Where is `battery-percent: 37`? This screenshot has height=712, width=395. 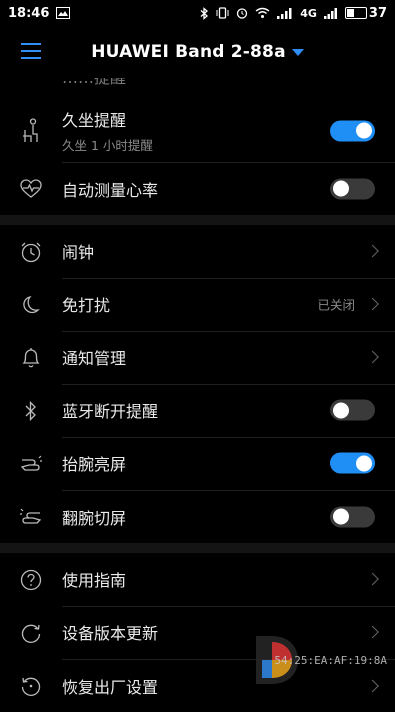
battery-percent: 37 is located at coordinates (377, 13).